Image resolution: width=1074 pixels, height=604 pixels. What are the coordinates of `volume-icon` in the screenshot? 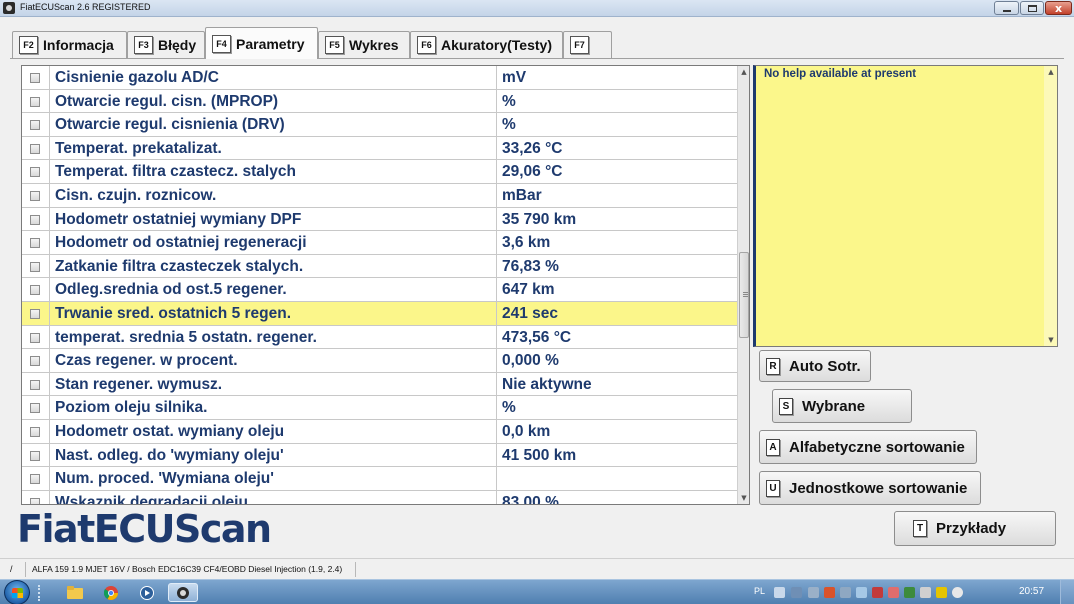 It's located at (957, 592).